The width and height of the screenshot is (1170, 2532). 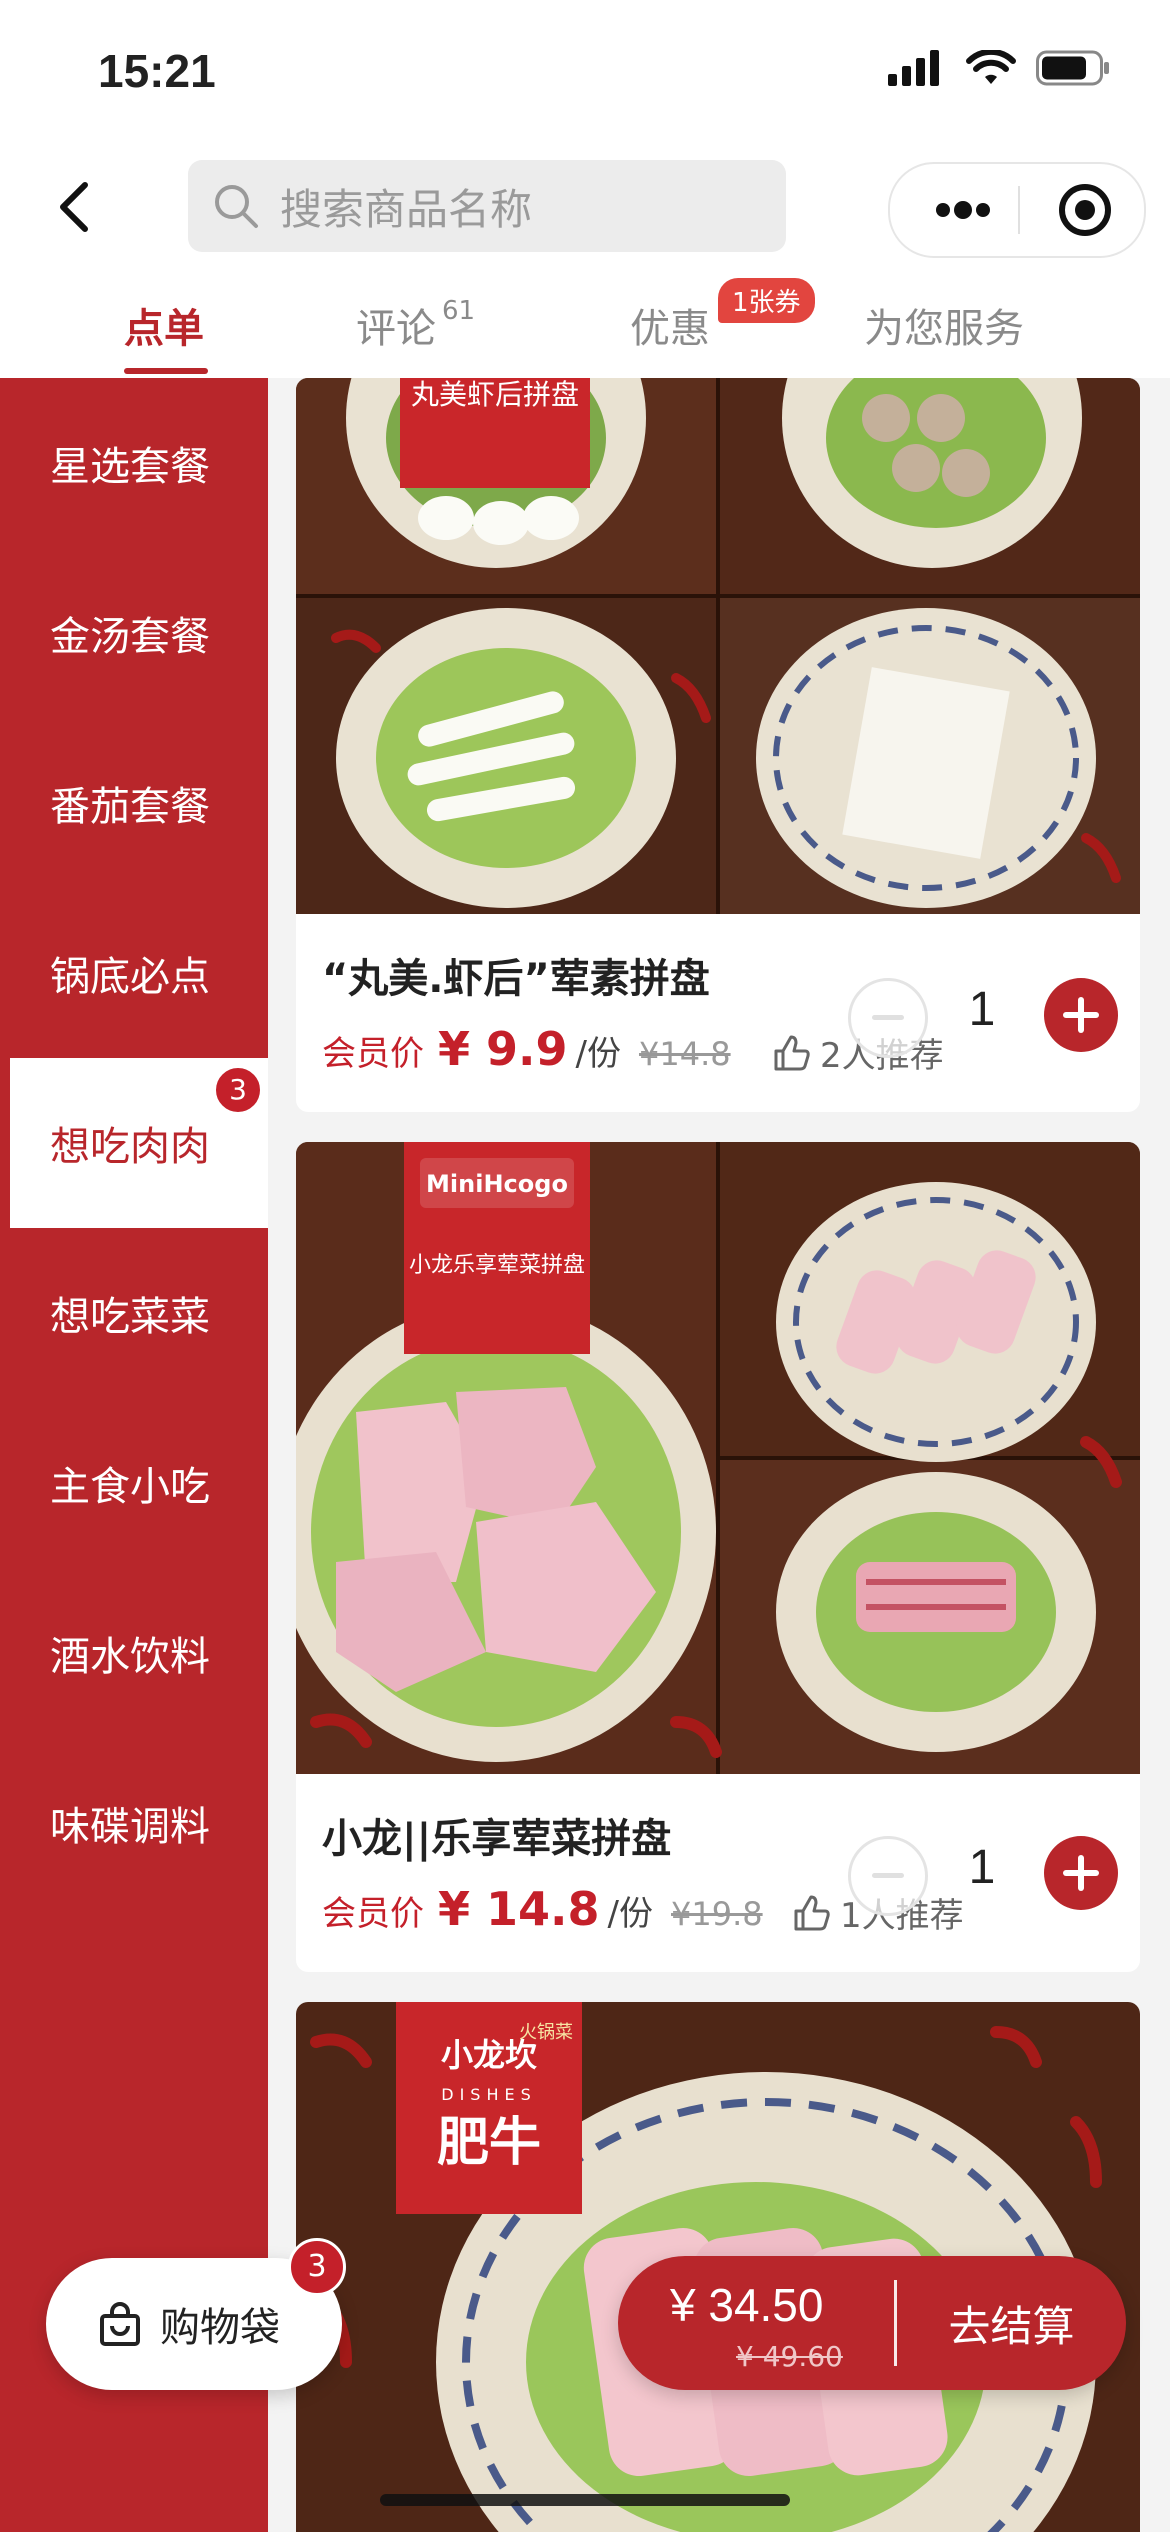 I want to click on cart-original-total: ¥ 49.60, so click(x=789, y=2356).